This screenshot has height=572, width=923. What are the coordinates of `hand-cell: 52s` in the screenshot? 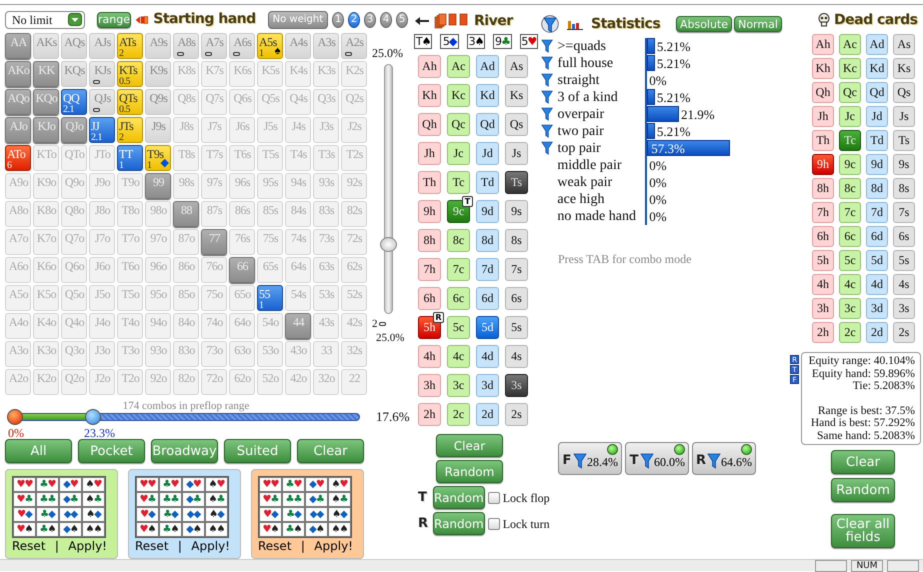 It's located at (354, 298).